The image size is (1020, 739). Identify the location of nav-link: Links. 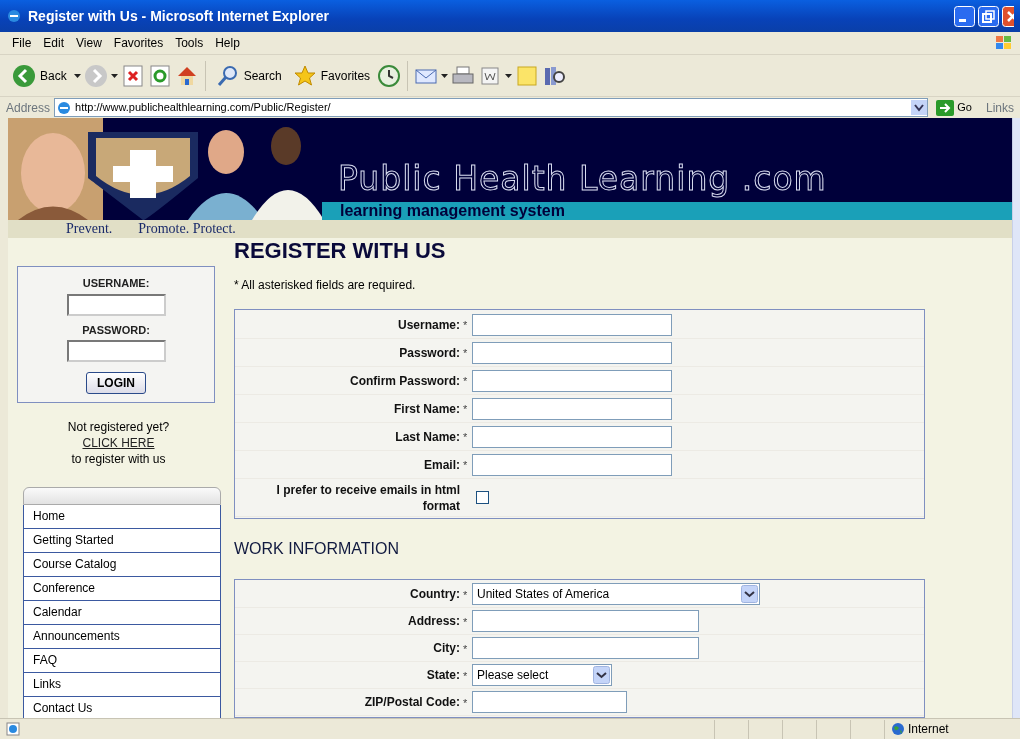
(122, 685).